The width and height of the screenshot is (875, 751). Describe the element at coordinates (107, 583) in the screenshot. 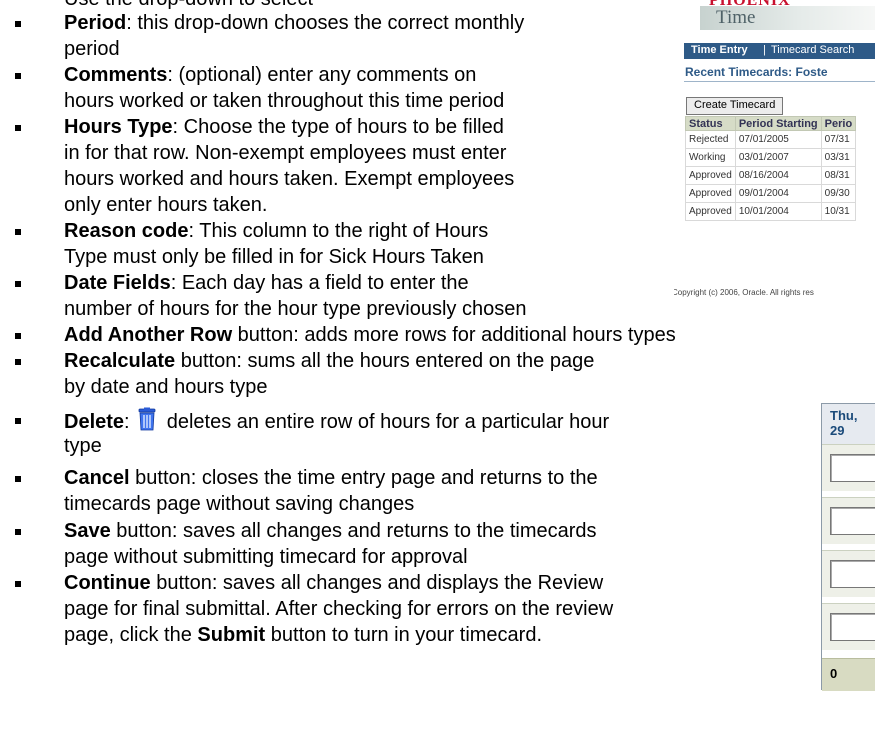

I see `term-label: Continue` at that location.